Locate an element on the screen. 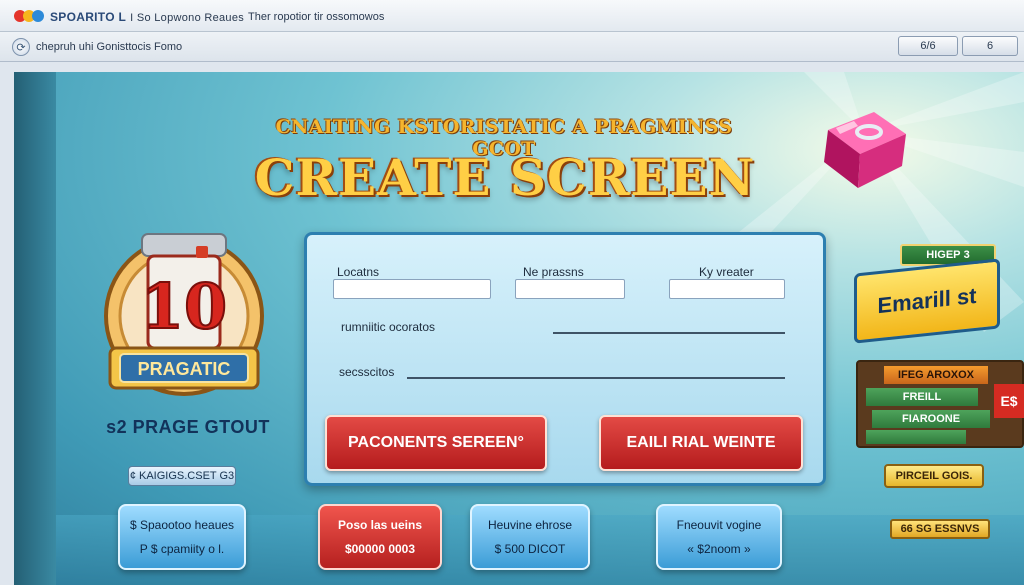  line1-input is located at coordinates (669, 333).